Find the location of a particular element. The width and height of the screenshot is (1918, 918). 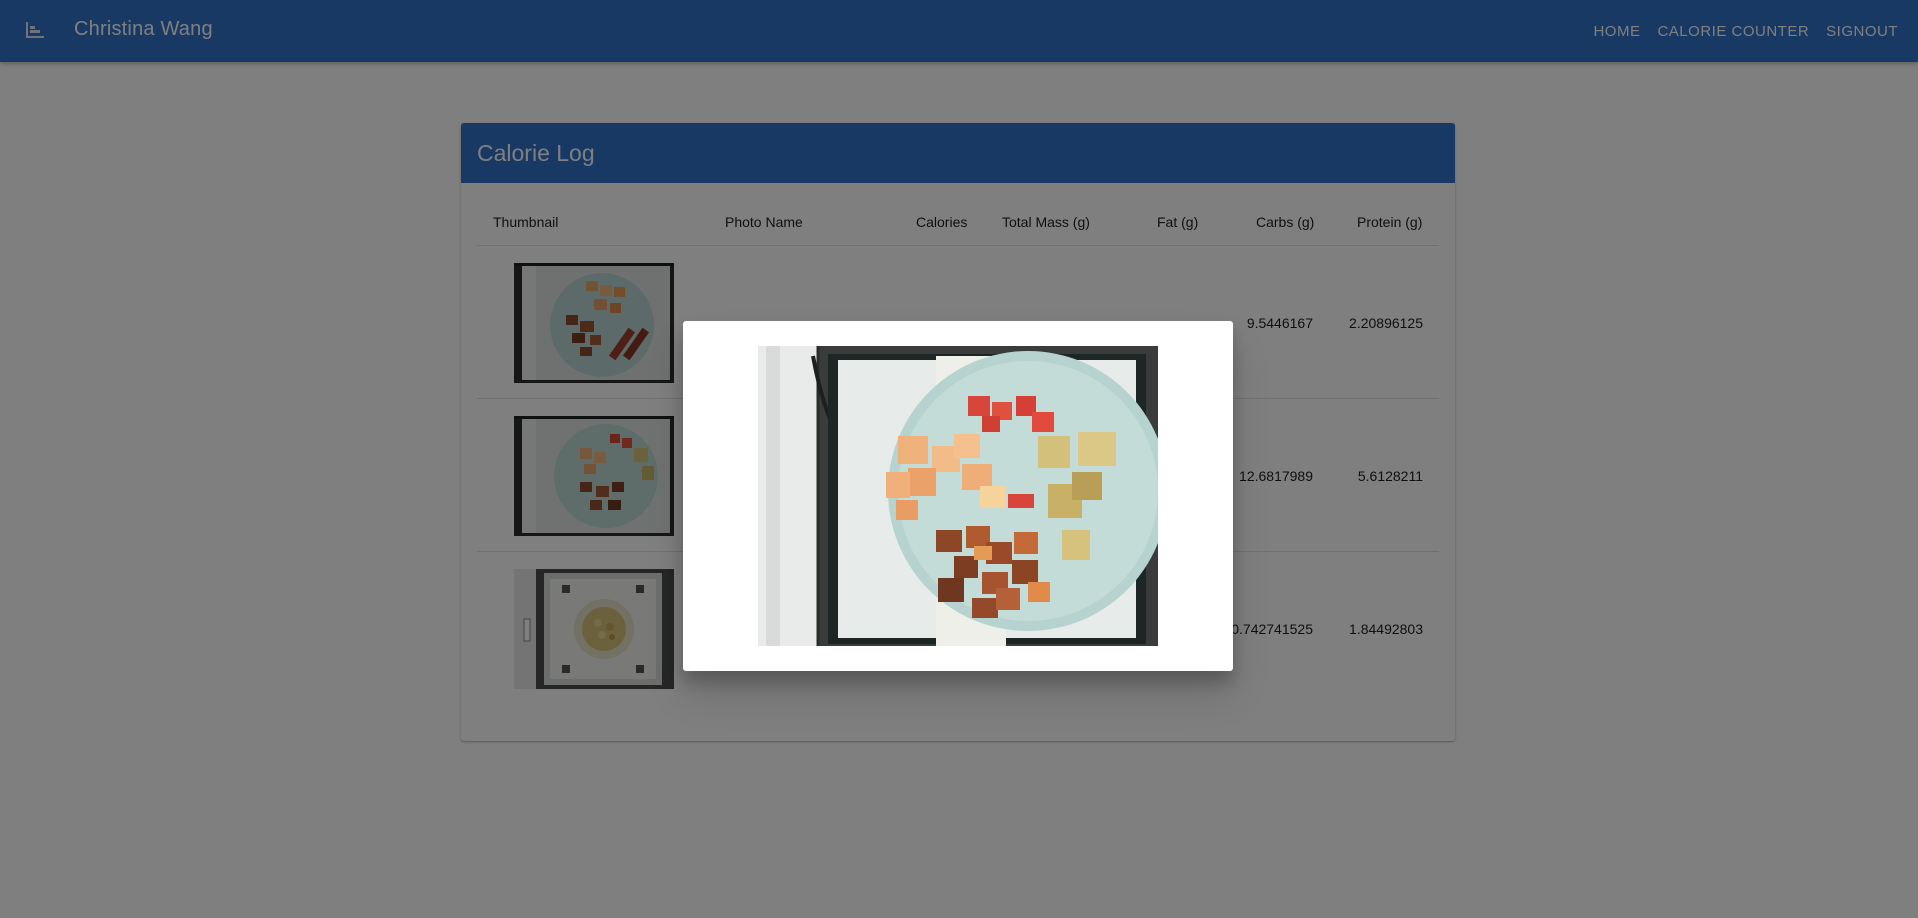

food-photo-preview is located at coordinates (958, 496).